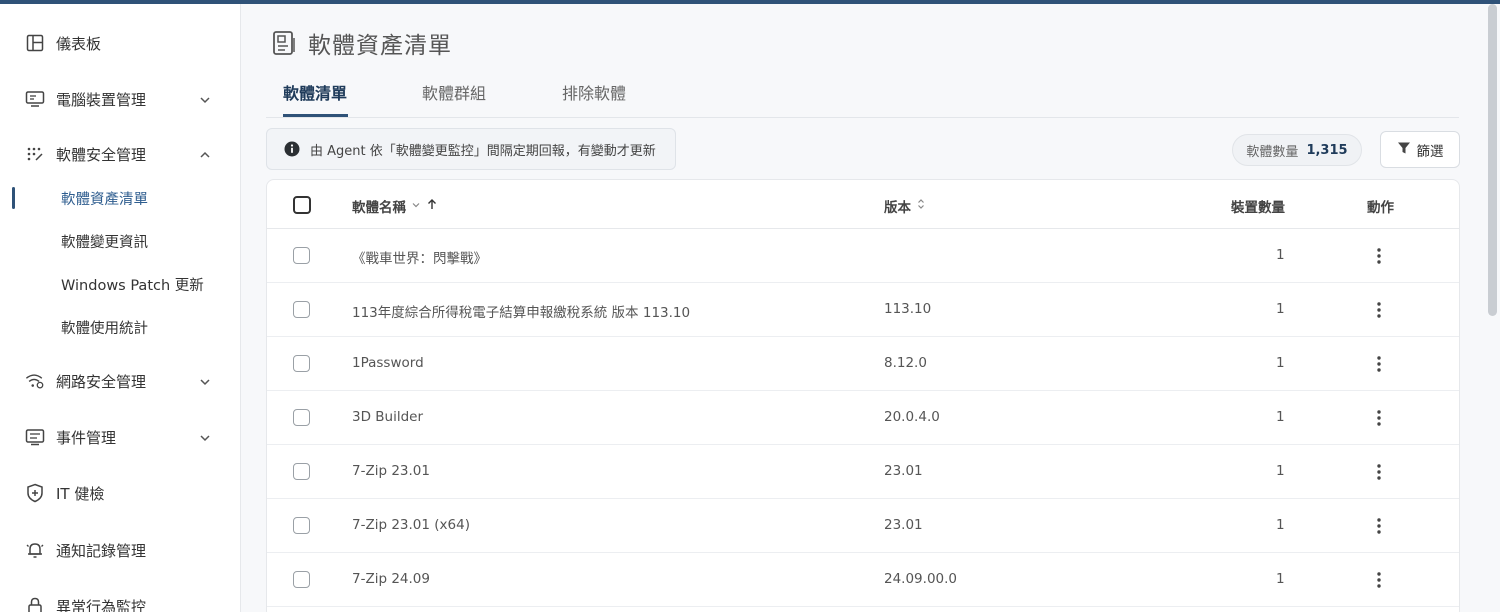  Describe the element at coordinates (594, 92) in the screenshot. I see `tab-excluded-software: 排除軟體` at that location.